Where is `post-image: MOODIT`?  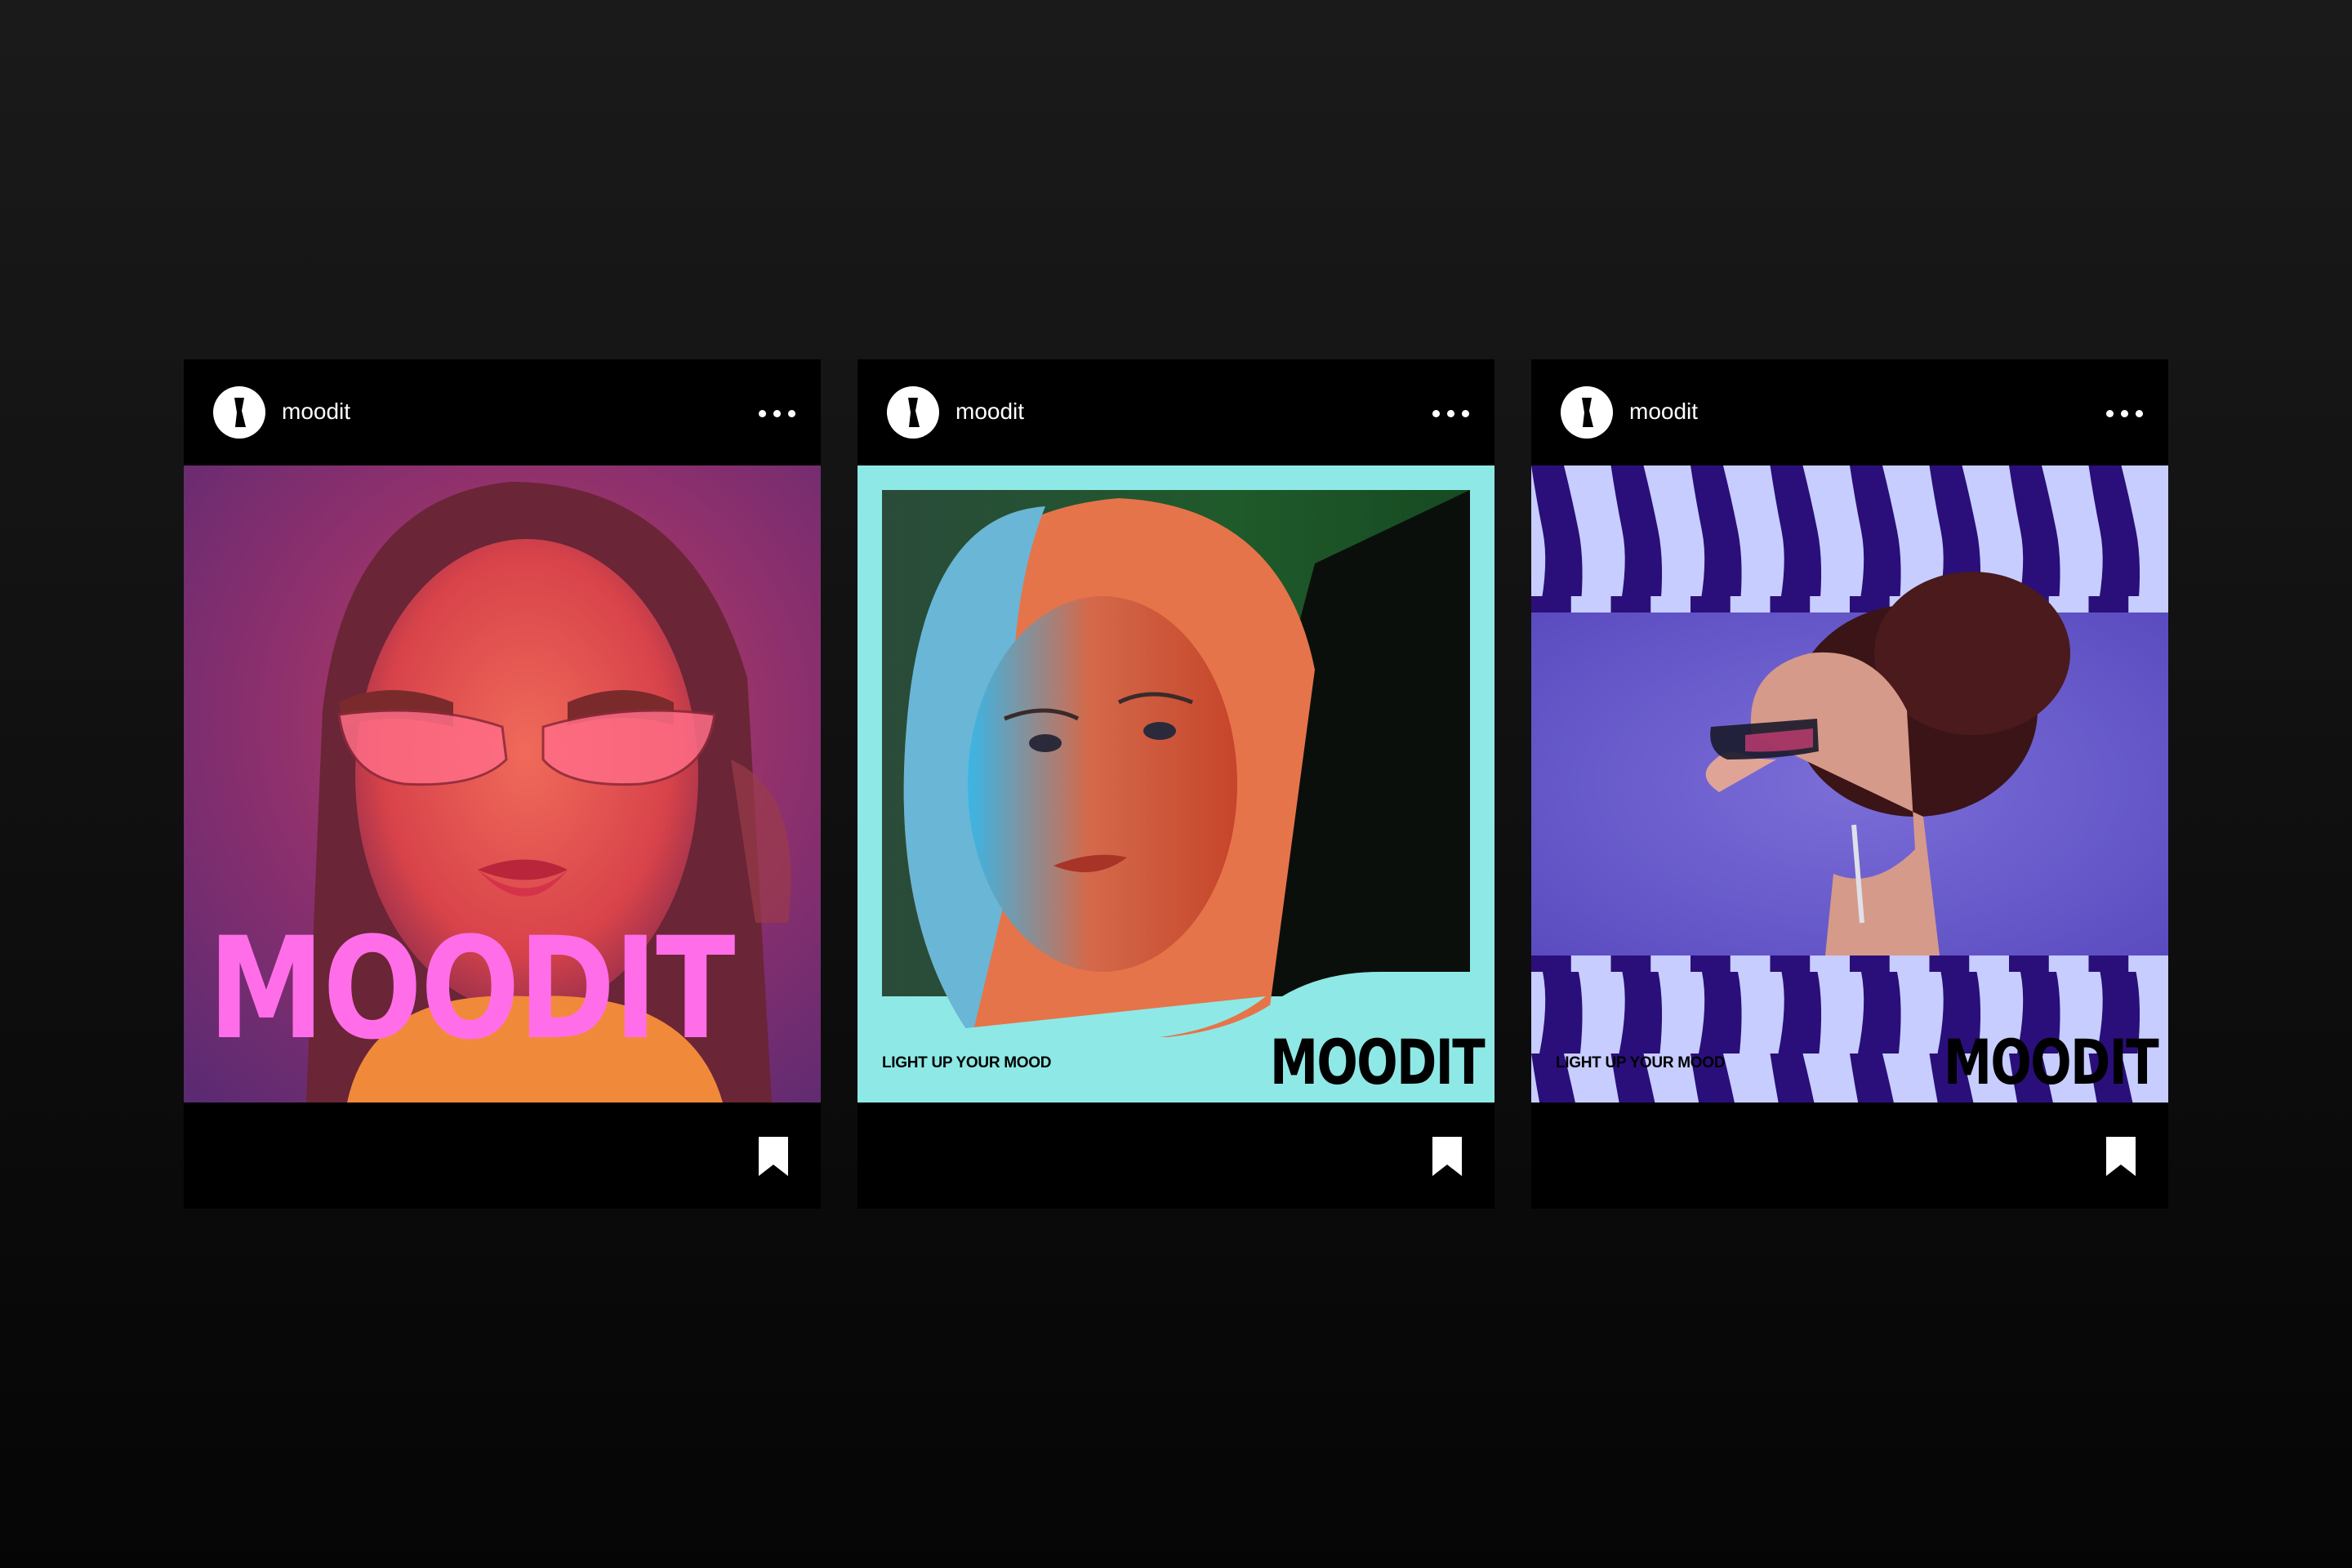
post-image: MOODIT is located at coordinates (502, 784).